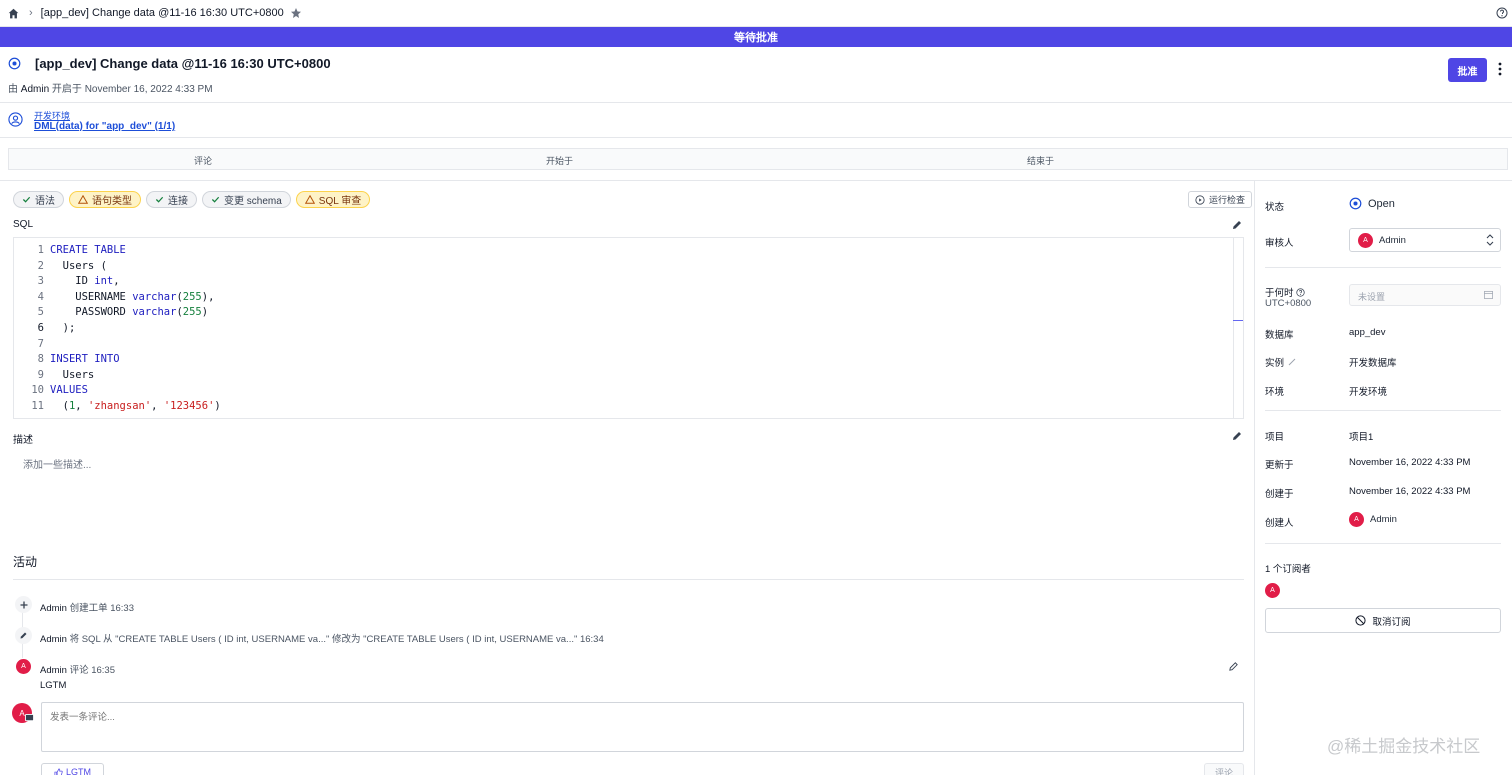 The image size is (1512, 775). What do you see at coordinates (77, 669) in the screenshot?
I see `activity-item: Admin 评论 16:35` at bounding box center [77, 669].